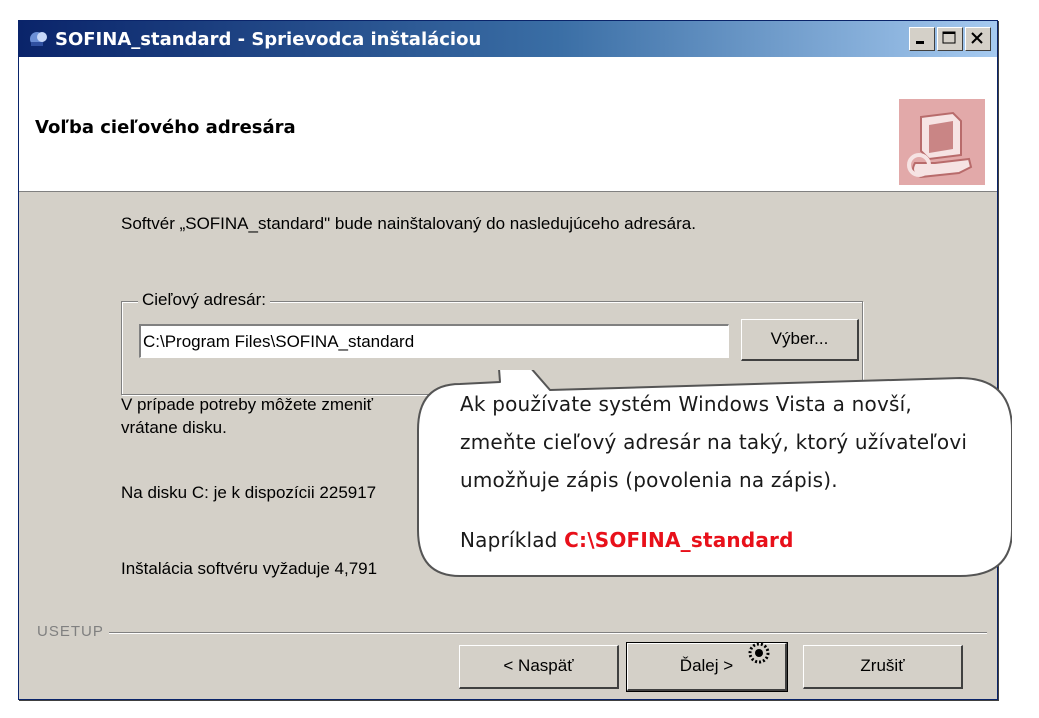 The height and width of the screenshot is (718, 1039). I want to click on cancel-button: Zrušiť, so click(883, 667).